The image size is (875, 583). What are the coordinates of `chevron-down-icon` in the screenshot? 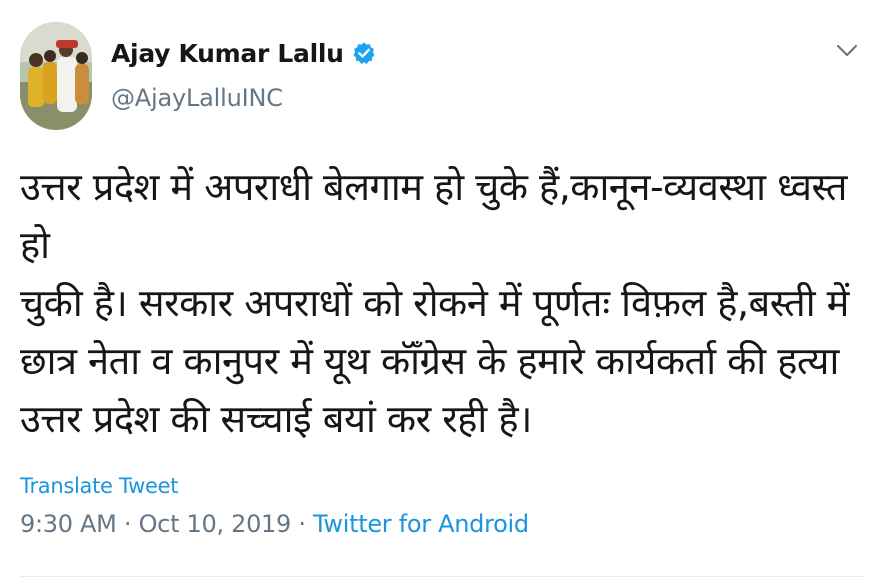 It's located at (847, 51).